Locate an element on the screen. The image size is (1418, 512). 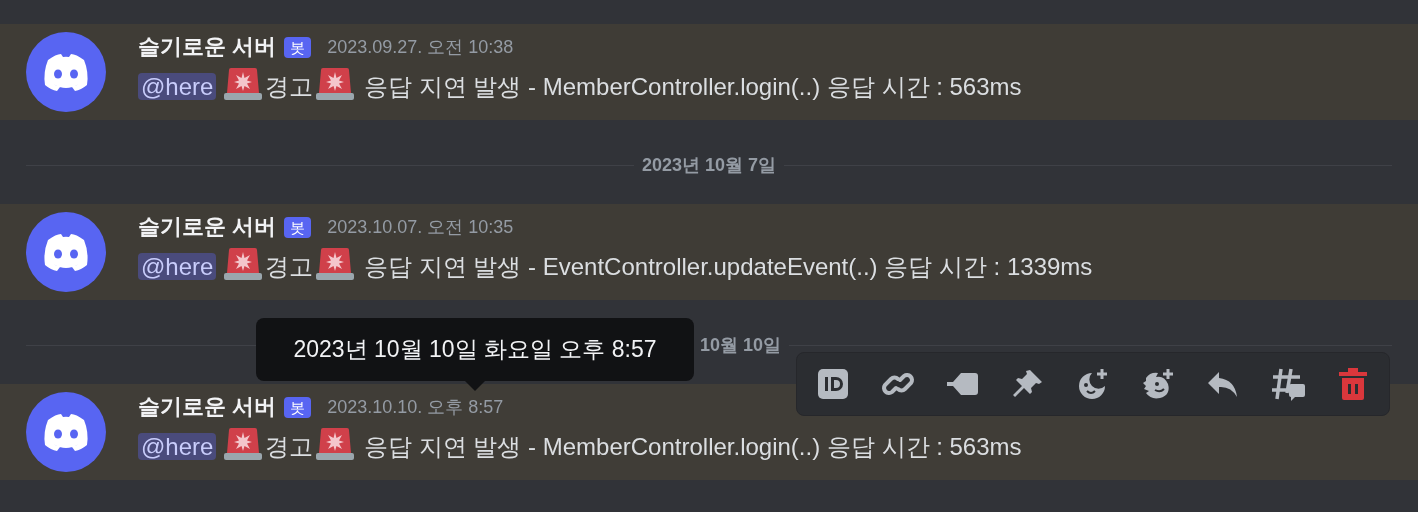
timestamp: 2023.10.07. 오전 10:35 is located at coordinates (420, 227).